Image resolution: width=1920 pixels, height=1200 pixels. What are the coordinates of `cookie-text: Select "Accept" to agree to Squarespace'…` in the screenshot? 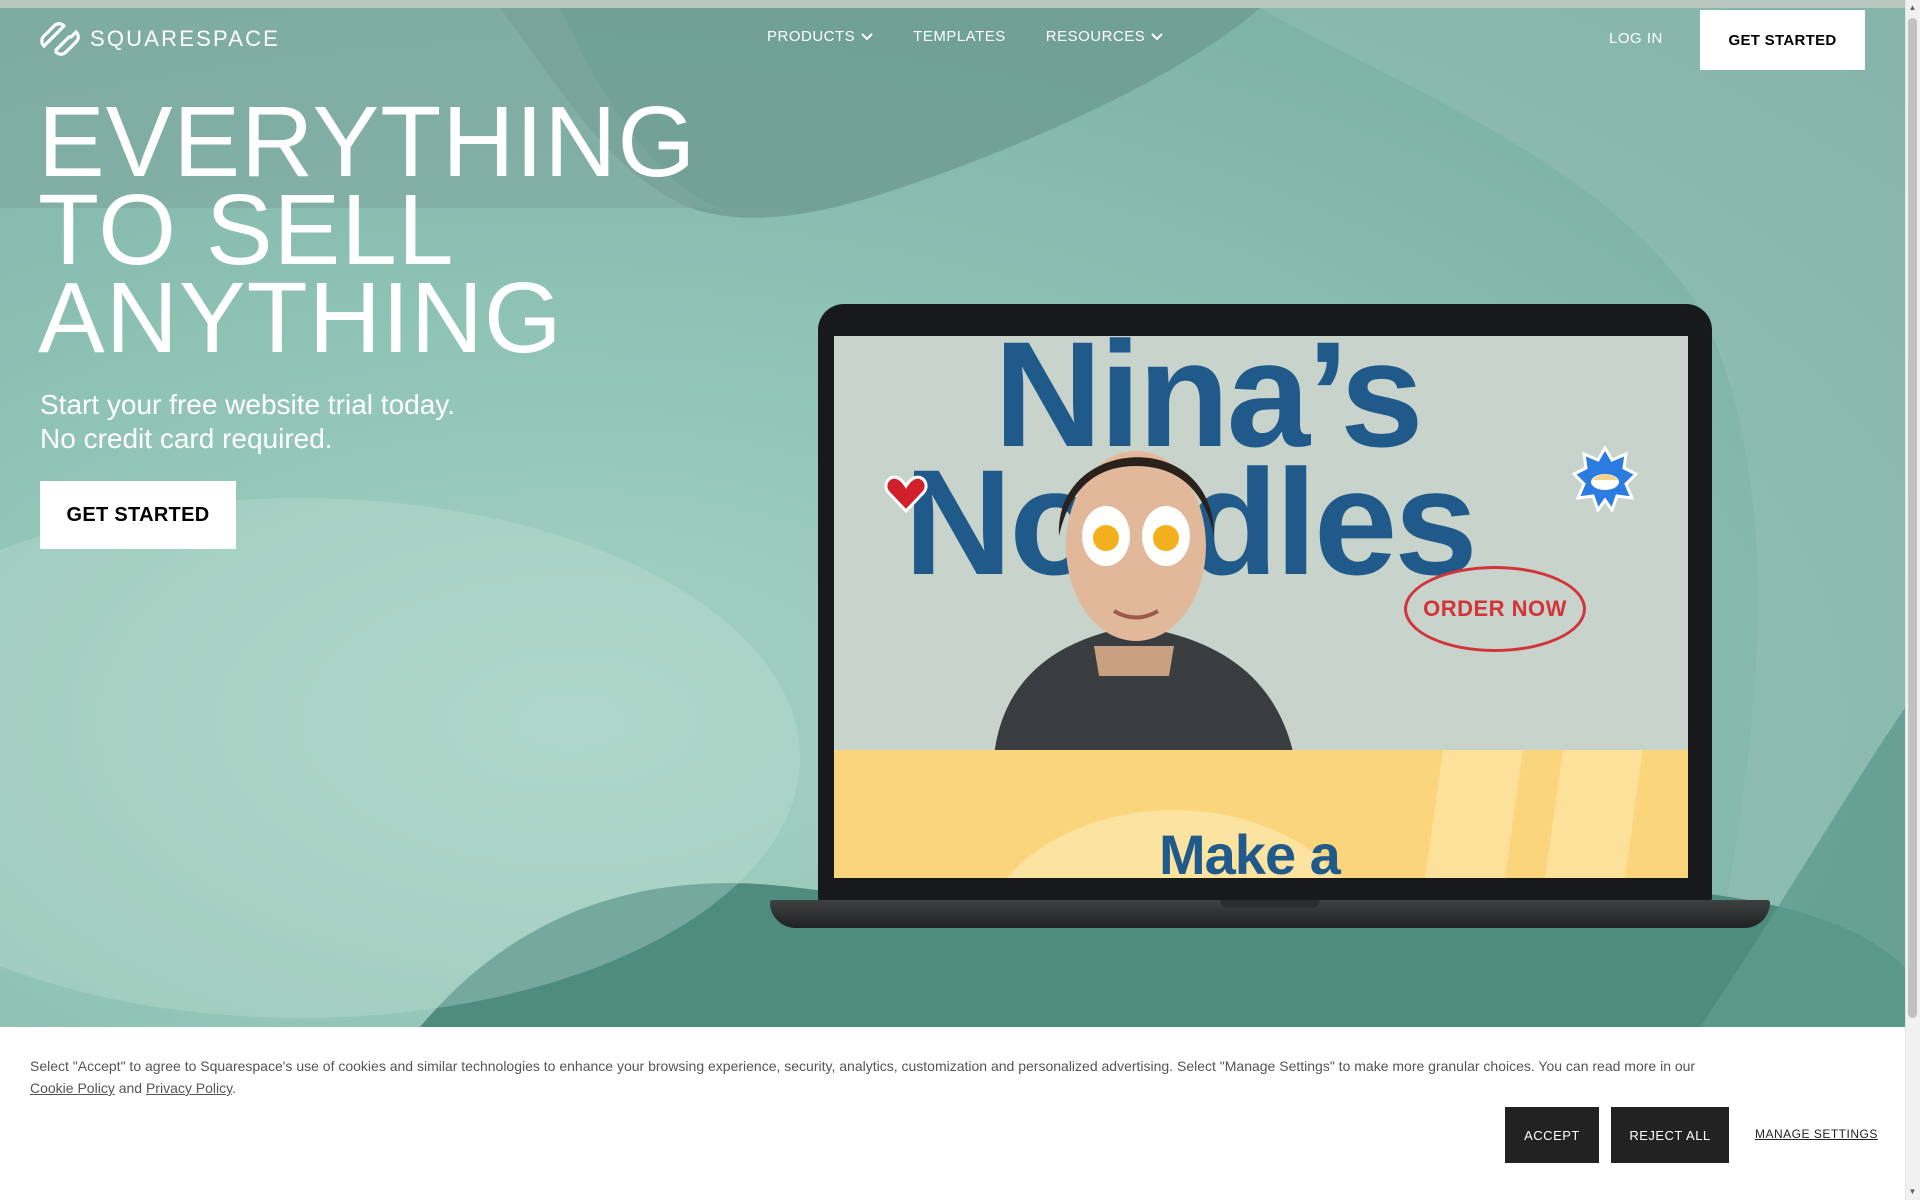 It's located at (940, 1077).